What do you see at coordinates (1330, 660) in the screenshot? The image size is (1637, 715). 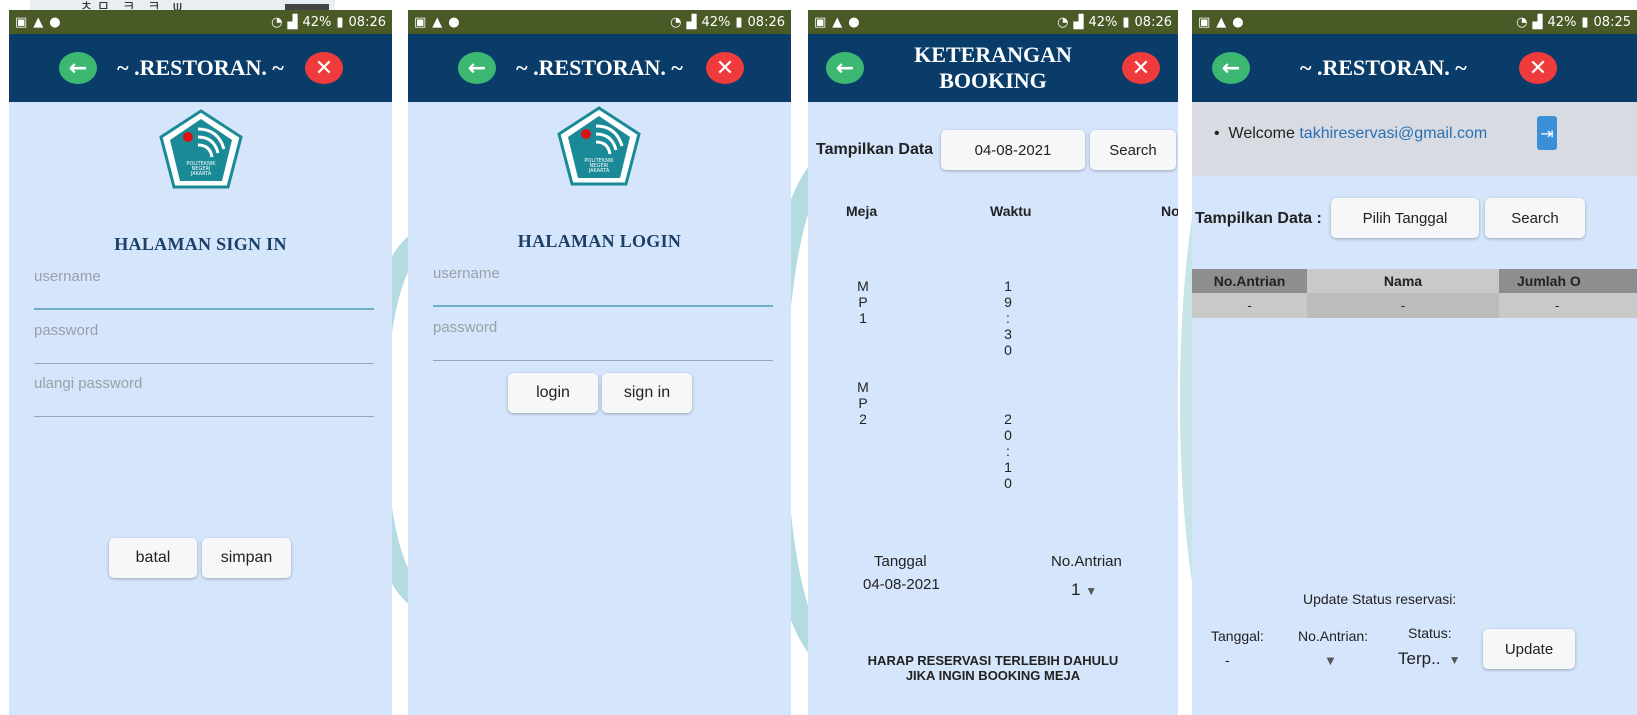 I see `queue-select: ▼` at bounding box center [1330, 660].